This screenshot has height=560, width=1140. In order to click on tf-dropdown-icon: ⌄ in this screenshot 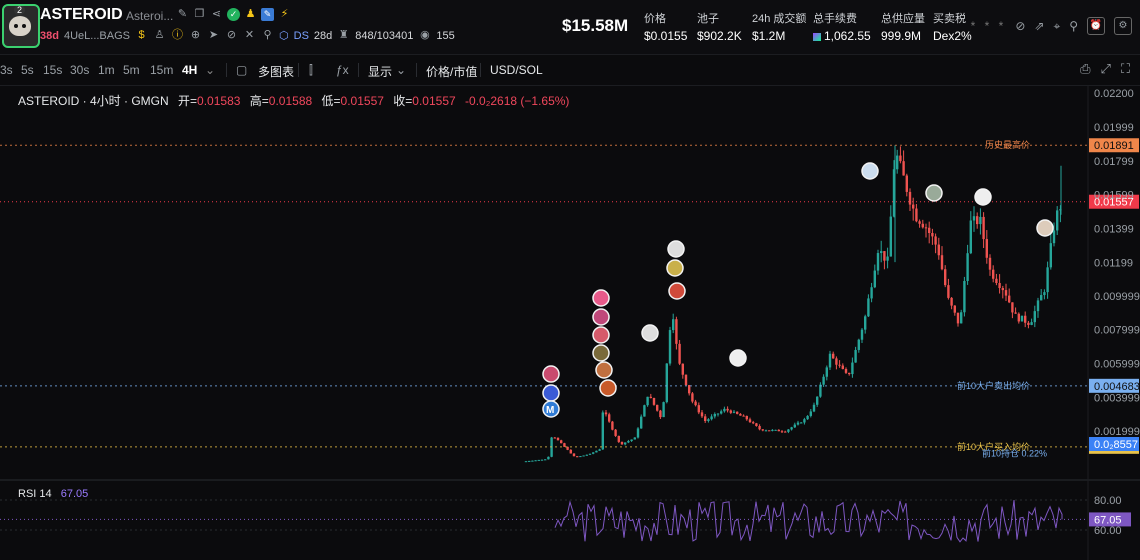, I will do `click(210, 70)`.